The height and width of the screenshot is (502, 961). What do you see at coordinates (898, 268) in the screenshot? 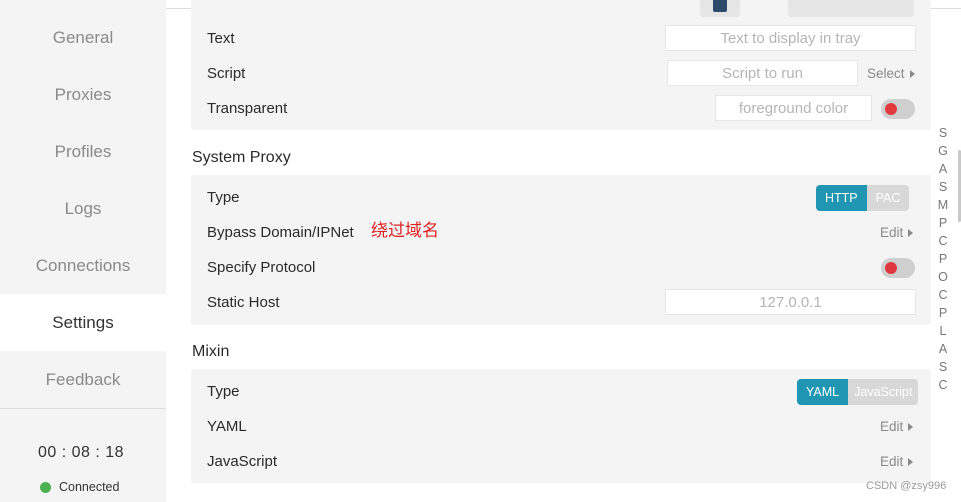
I see `specify-protocol-toggle` at bounding box center [898, 268].